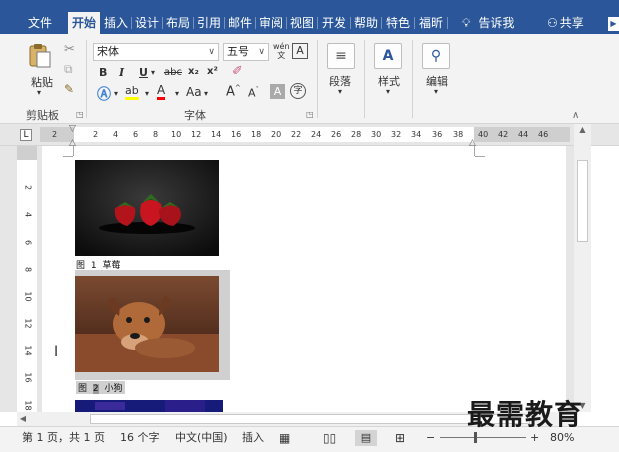 This screenshot has height=452, width=619. Describe the element at coordinates (240, 23) in the screenshot. I see `tab-mailings: 邮件` at that location.